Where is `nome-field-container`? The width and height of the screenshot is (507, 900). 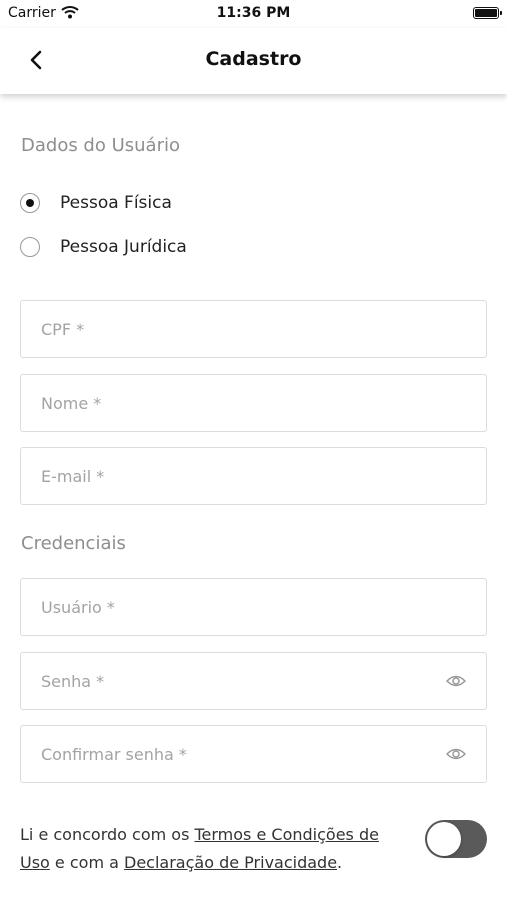
nome-field-container is located at coordinates (253, 403).